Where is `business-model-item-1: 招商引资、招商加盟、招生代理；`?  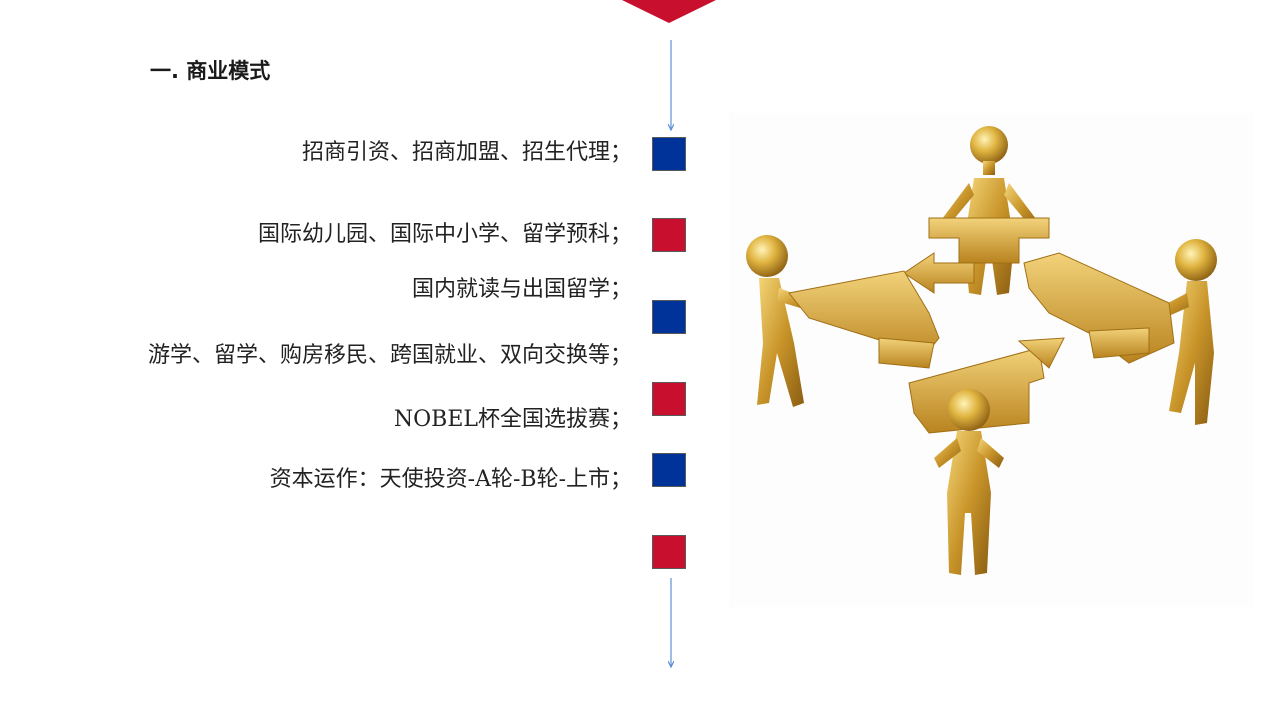
business-model-item-1: 招商引资、招商加盟、招生代理； is located at coordinates (466, 152).